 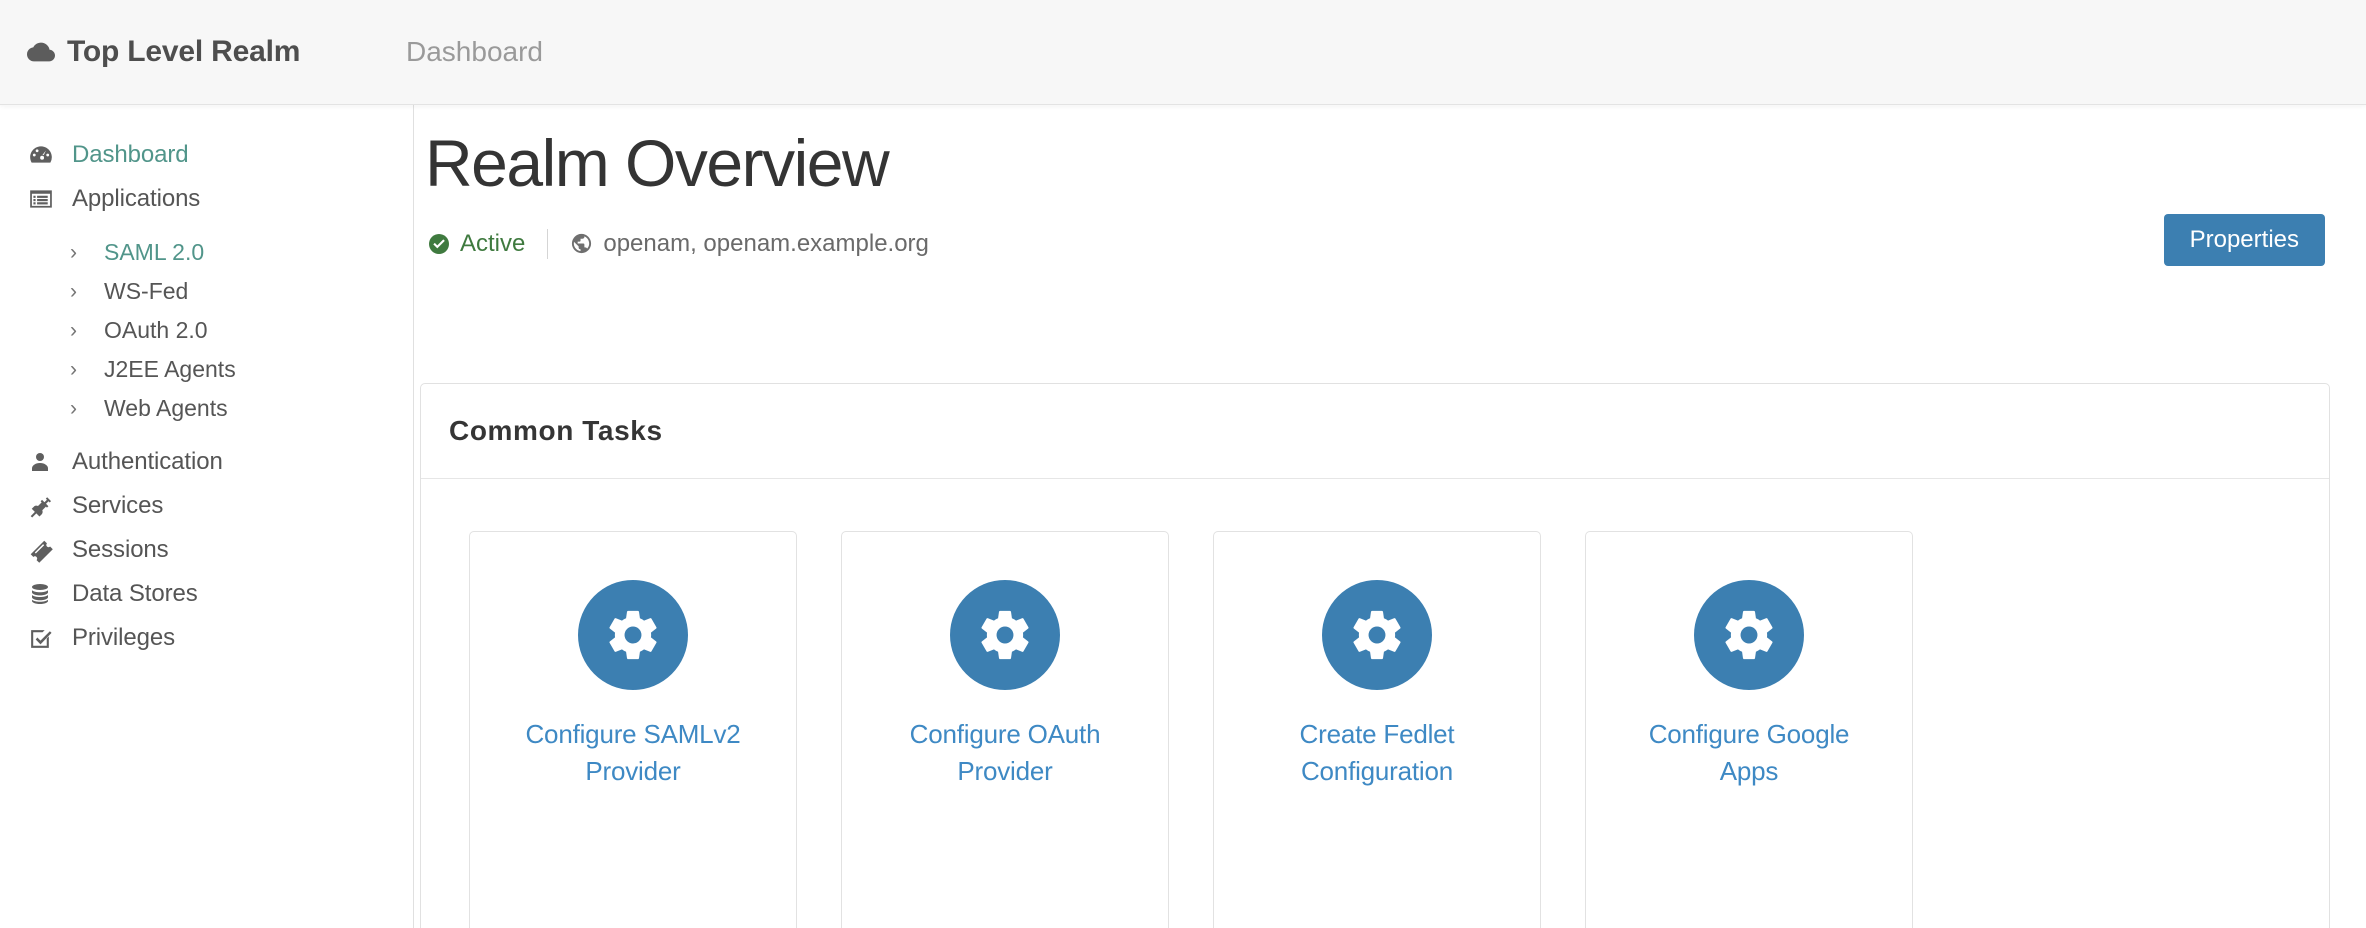 I want to click on sidebar-item-dashboard: Dashboard, so click(x=206, y=155).